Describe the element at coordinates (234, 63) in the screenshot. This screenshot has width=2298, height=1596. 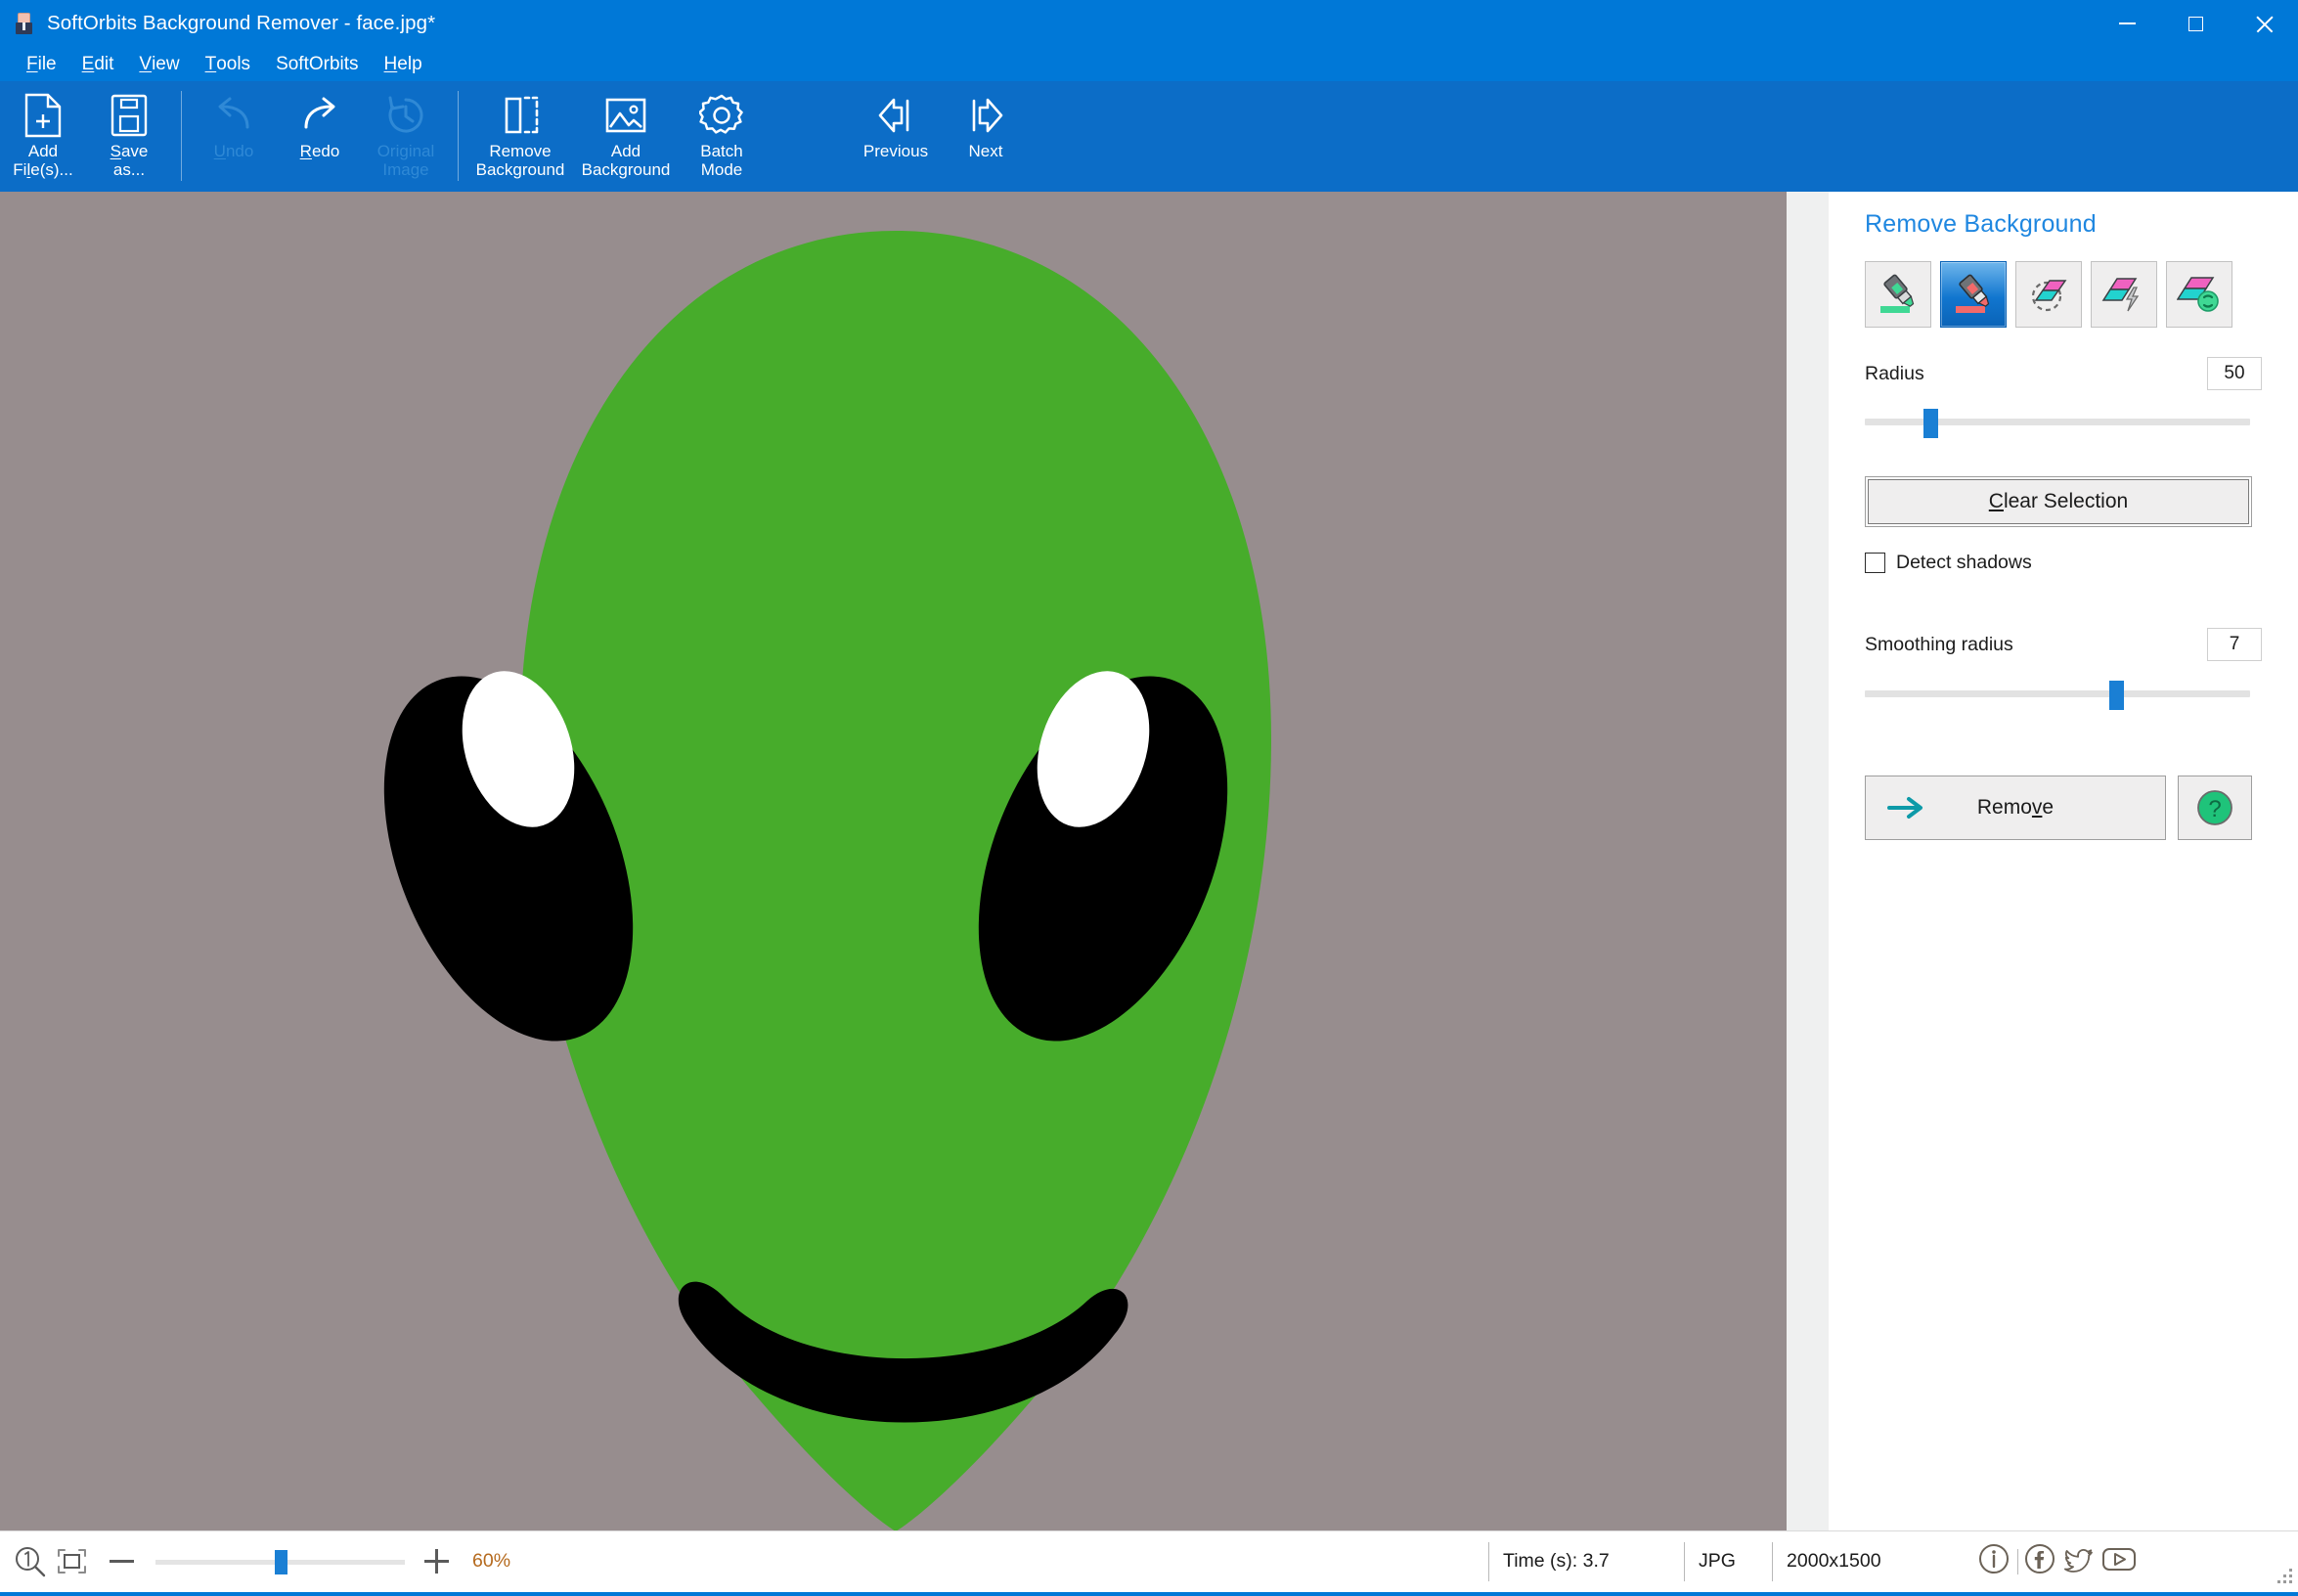
I see `menu-tools-label: ools` at that location.